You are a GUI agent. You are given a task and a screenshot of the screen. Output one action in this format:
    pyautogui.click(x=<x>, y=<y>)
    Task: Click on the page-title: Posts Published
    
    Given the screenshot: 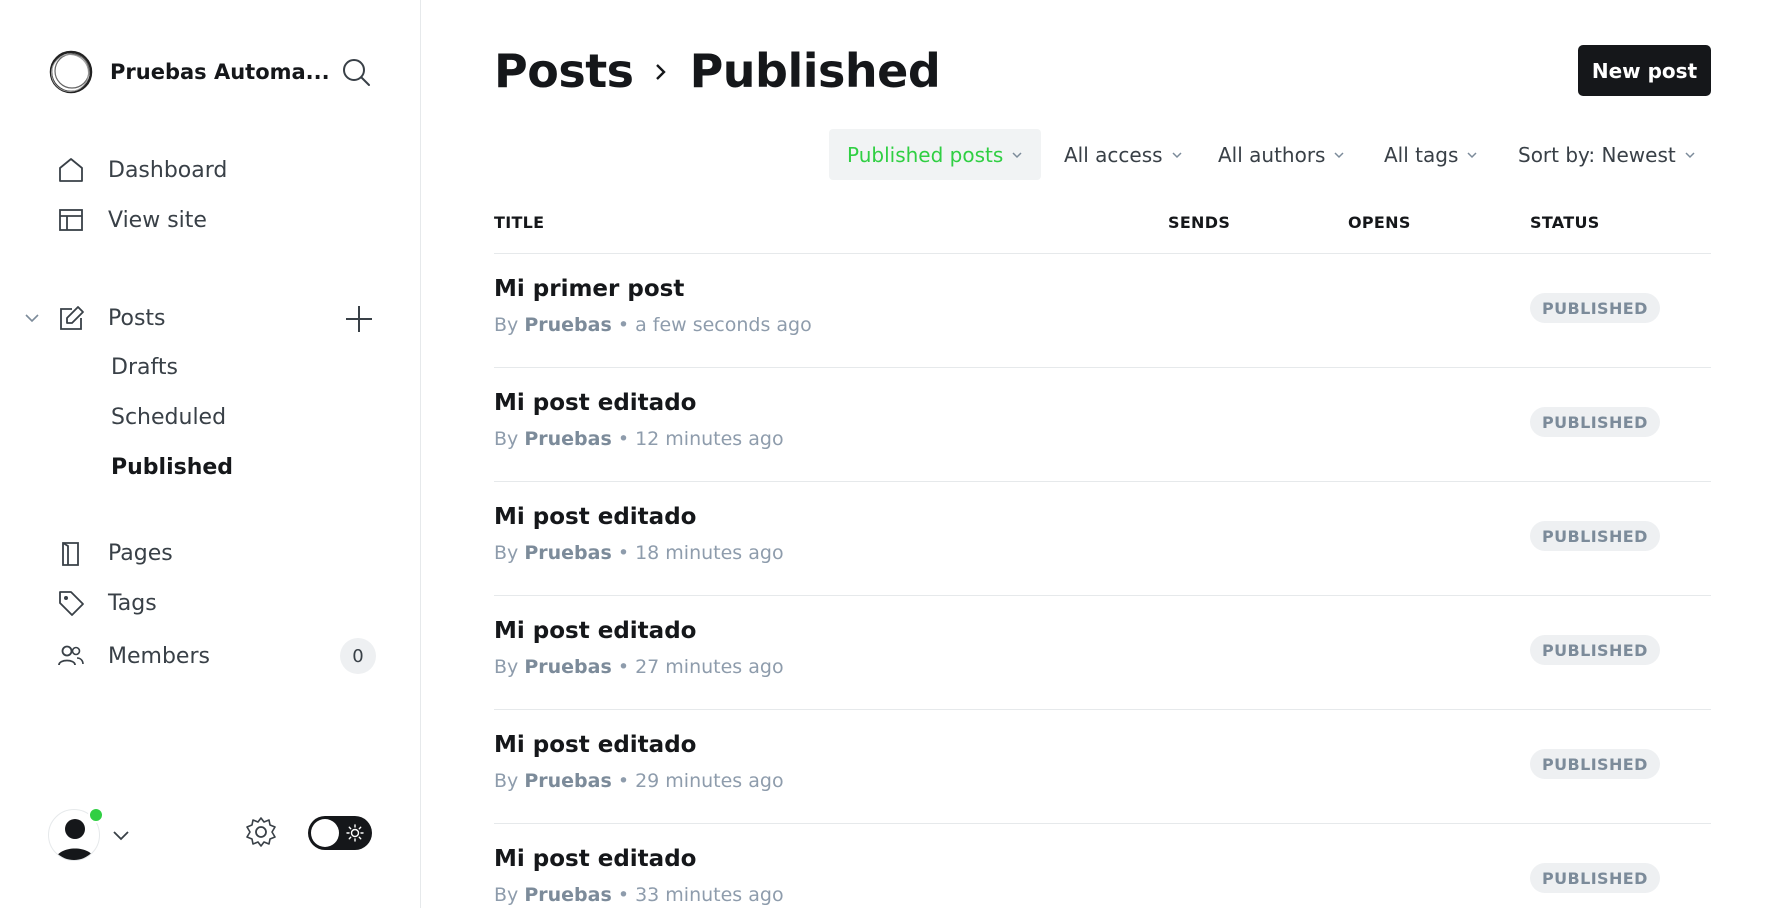 What is the action you would take?
    pyautogui.click(x=717, y=71)
    